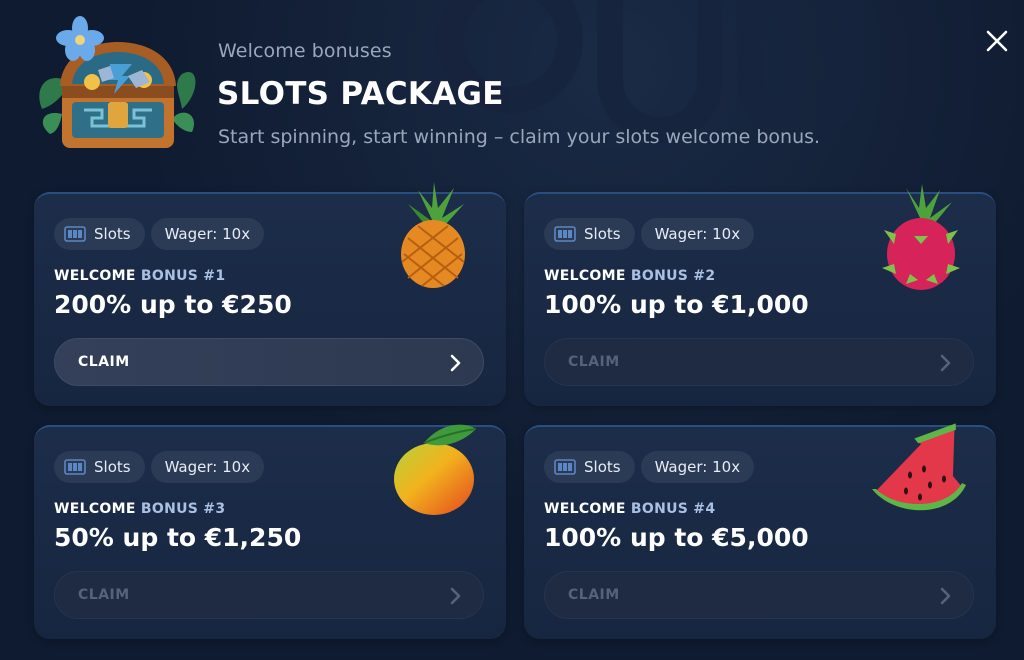 The height and width of the screenshot is (660, 1024). Describe the element at coordinates (919, 467) in the screenshot. I see `watermelon-icon` at that location.